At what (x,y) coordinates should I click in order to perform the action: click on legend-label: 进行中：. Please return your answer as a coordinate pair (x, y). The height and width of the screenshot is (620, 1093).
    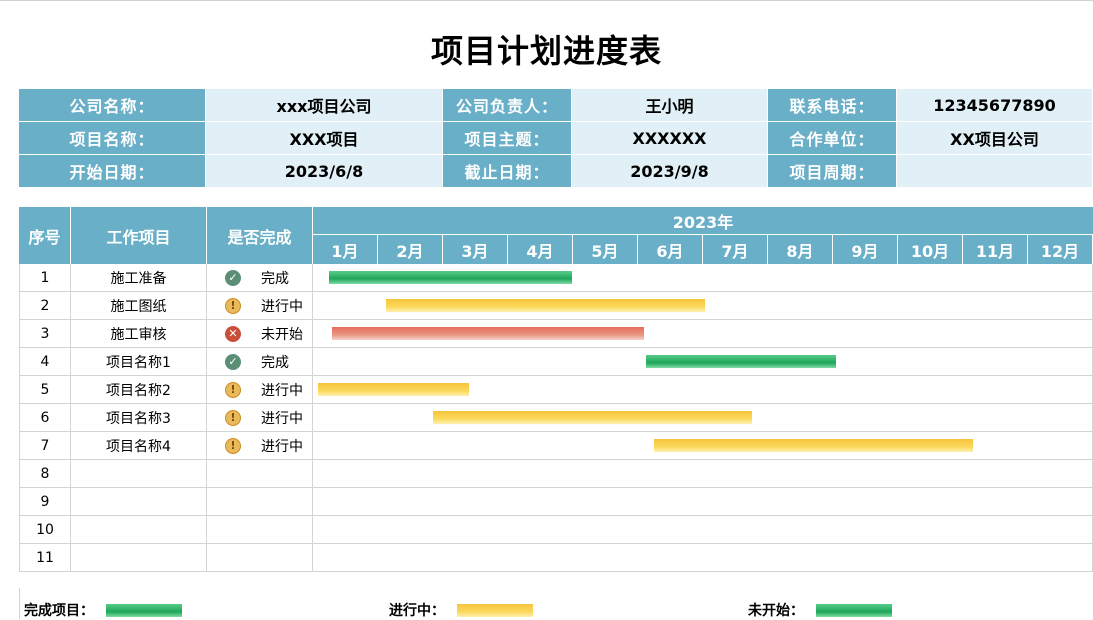
    Looking at the image, I should click on (417, 611).